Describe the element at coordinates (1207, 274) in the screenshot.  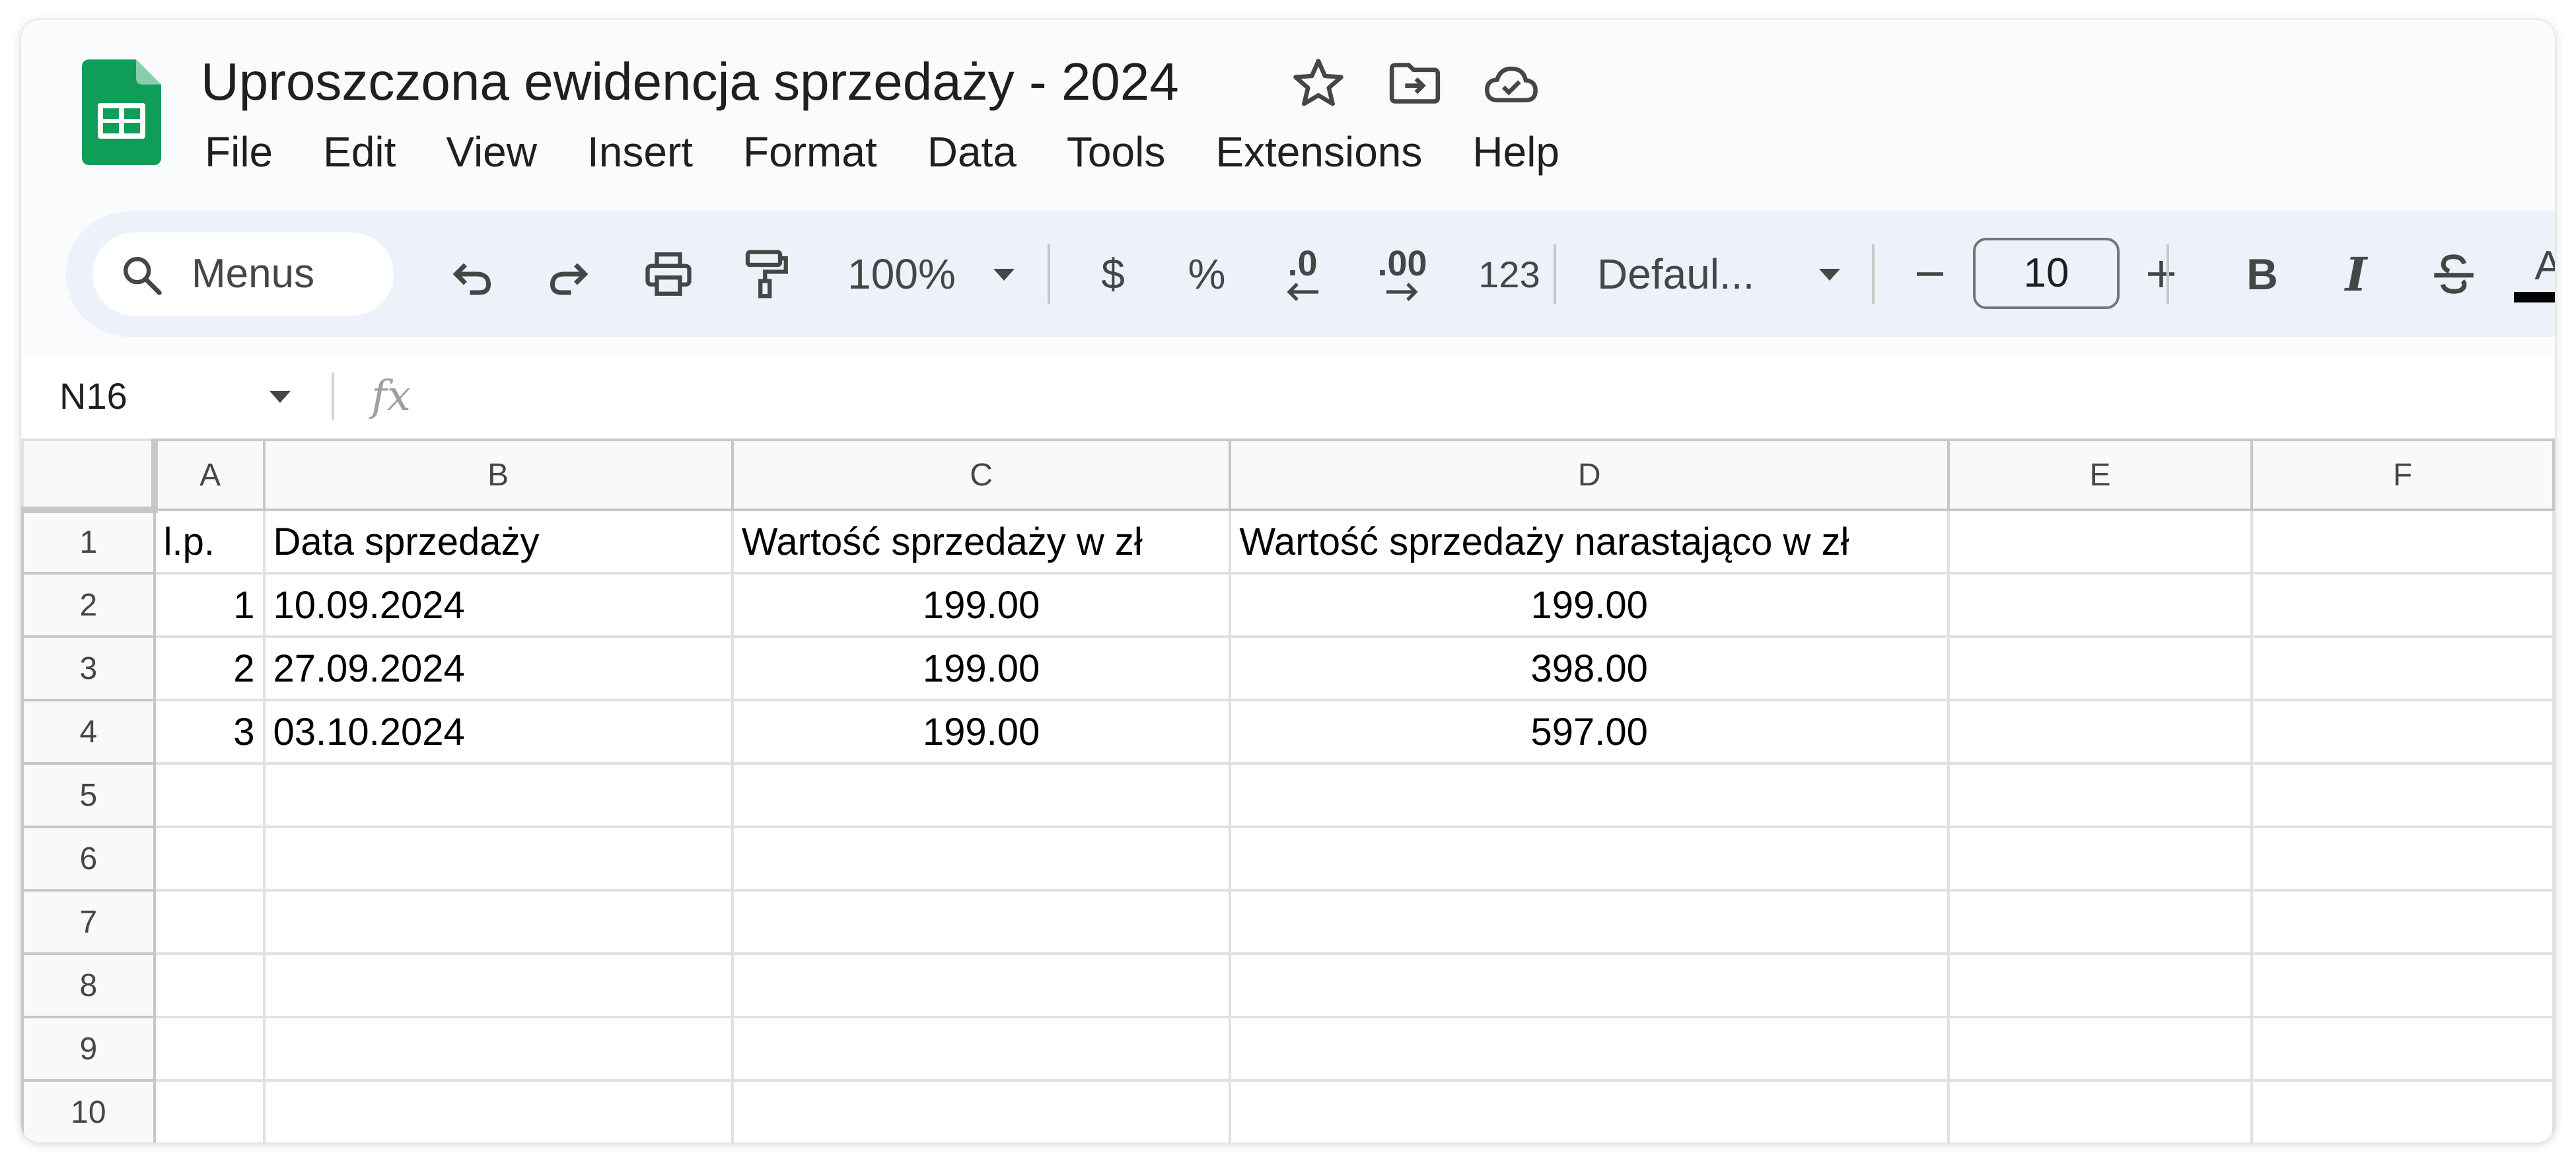
I see `percent-format-button: %` at that location.